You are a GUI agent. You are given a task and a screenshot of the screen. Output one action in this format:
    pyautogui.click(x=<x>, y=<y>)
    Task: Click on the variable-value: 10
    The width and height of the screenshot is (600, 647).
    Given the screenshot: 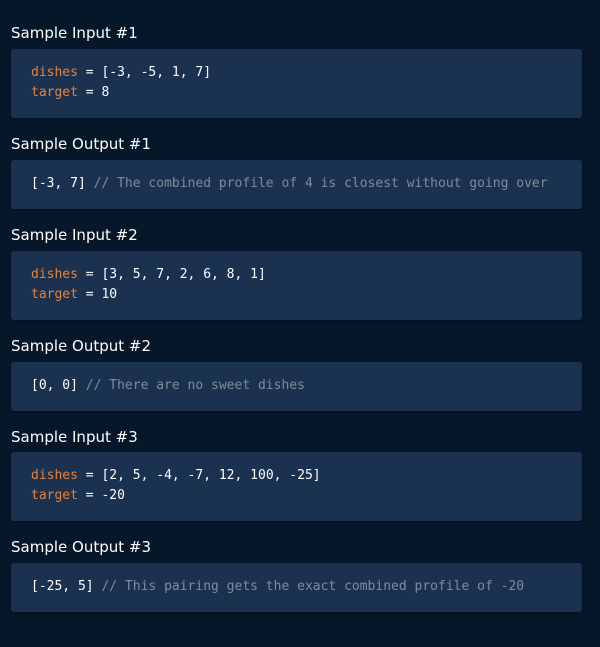 What is the action you would take?
    pyautogui.click(x=109, y=294)
    